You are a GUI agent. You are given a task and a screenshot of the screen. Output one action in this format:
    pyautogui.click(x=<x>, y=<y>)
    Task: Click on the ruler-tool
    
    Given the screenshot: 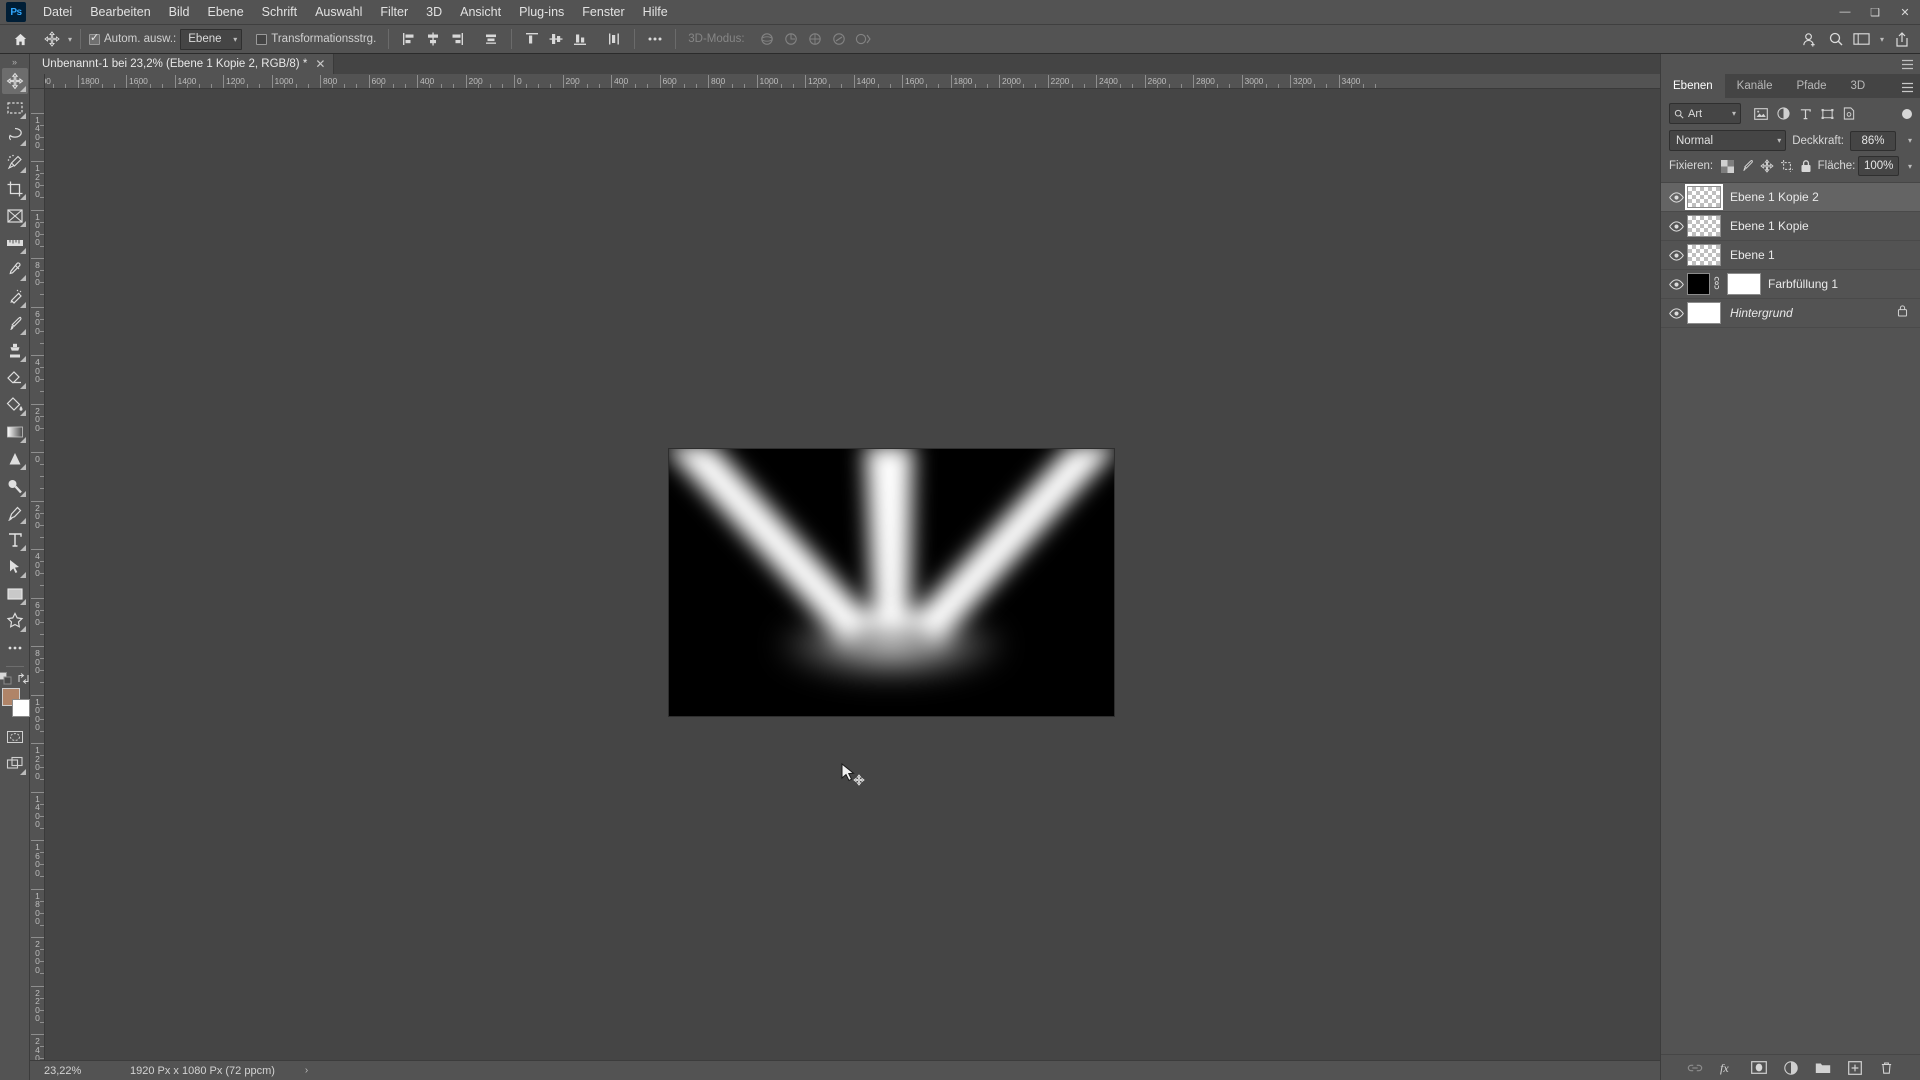 What is the action you would take?
    pyautogui.click(x=15, y=243)
    